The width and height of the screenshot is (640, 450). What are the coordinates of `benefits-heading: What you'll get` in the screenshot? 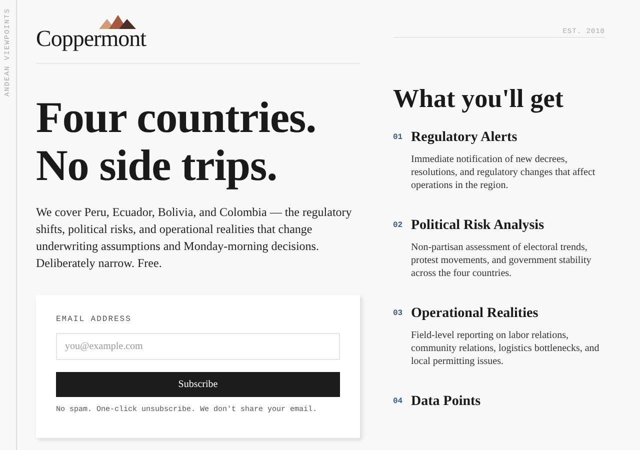 It's located at (478, 99).